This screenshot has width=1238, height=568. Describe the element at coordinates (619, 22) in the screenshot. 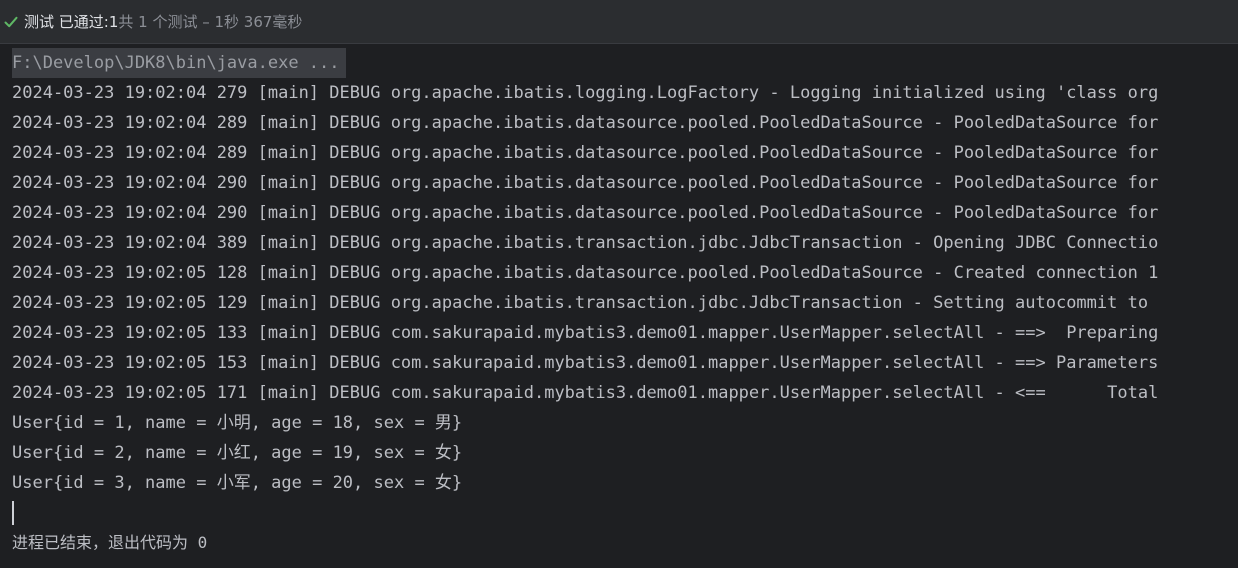

I see `test-status-bar: 测试 已通过: 1 共 1 个测试 – 1秒 367毫秒` at that location.